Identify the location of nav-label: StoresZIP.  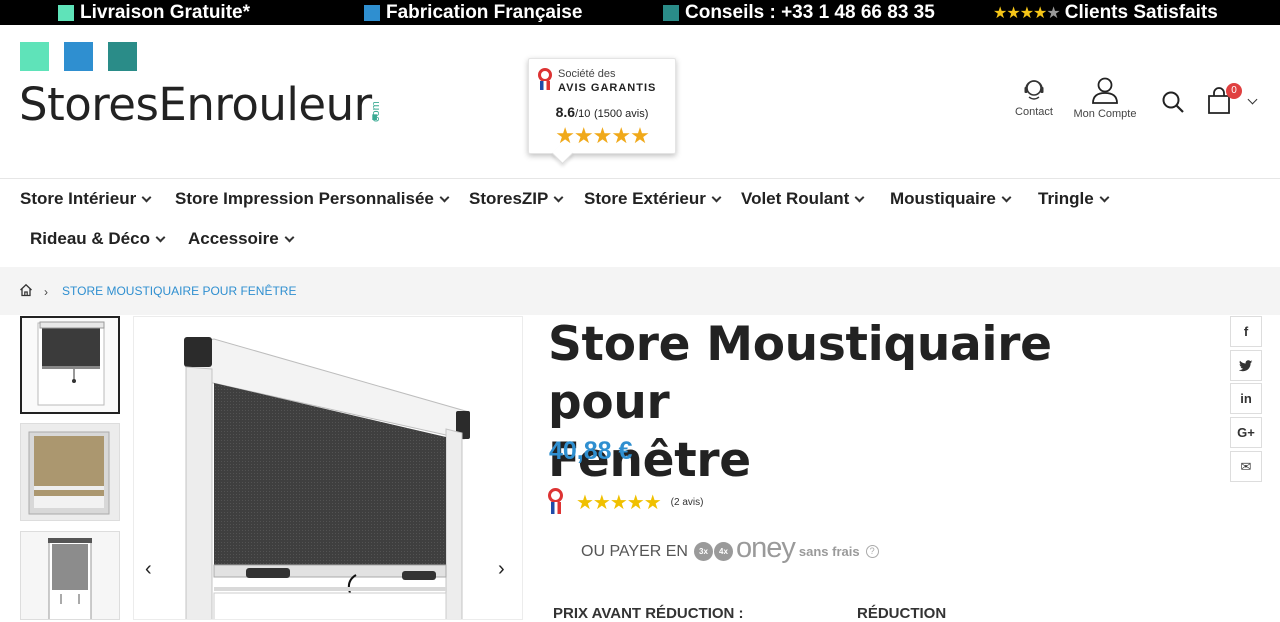
(508, 199).